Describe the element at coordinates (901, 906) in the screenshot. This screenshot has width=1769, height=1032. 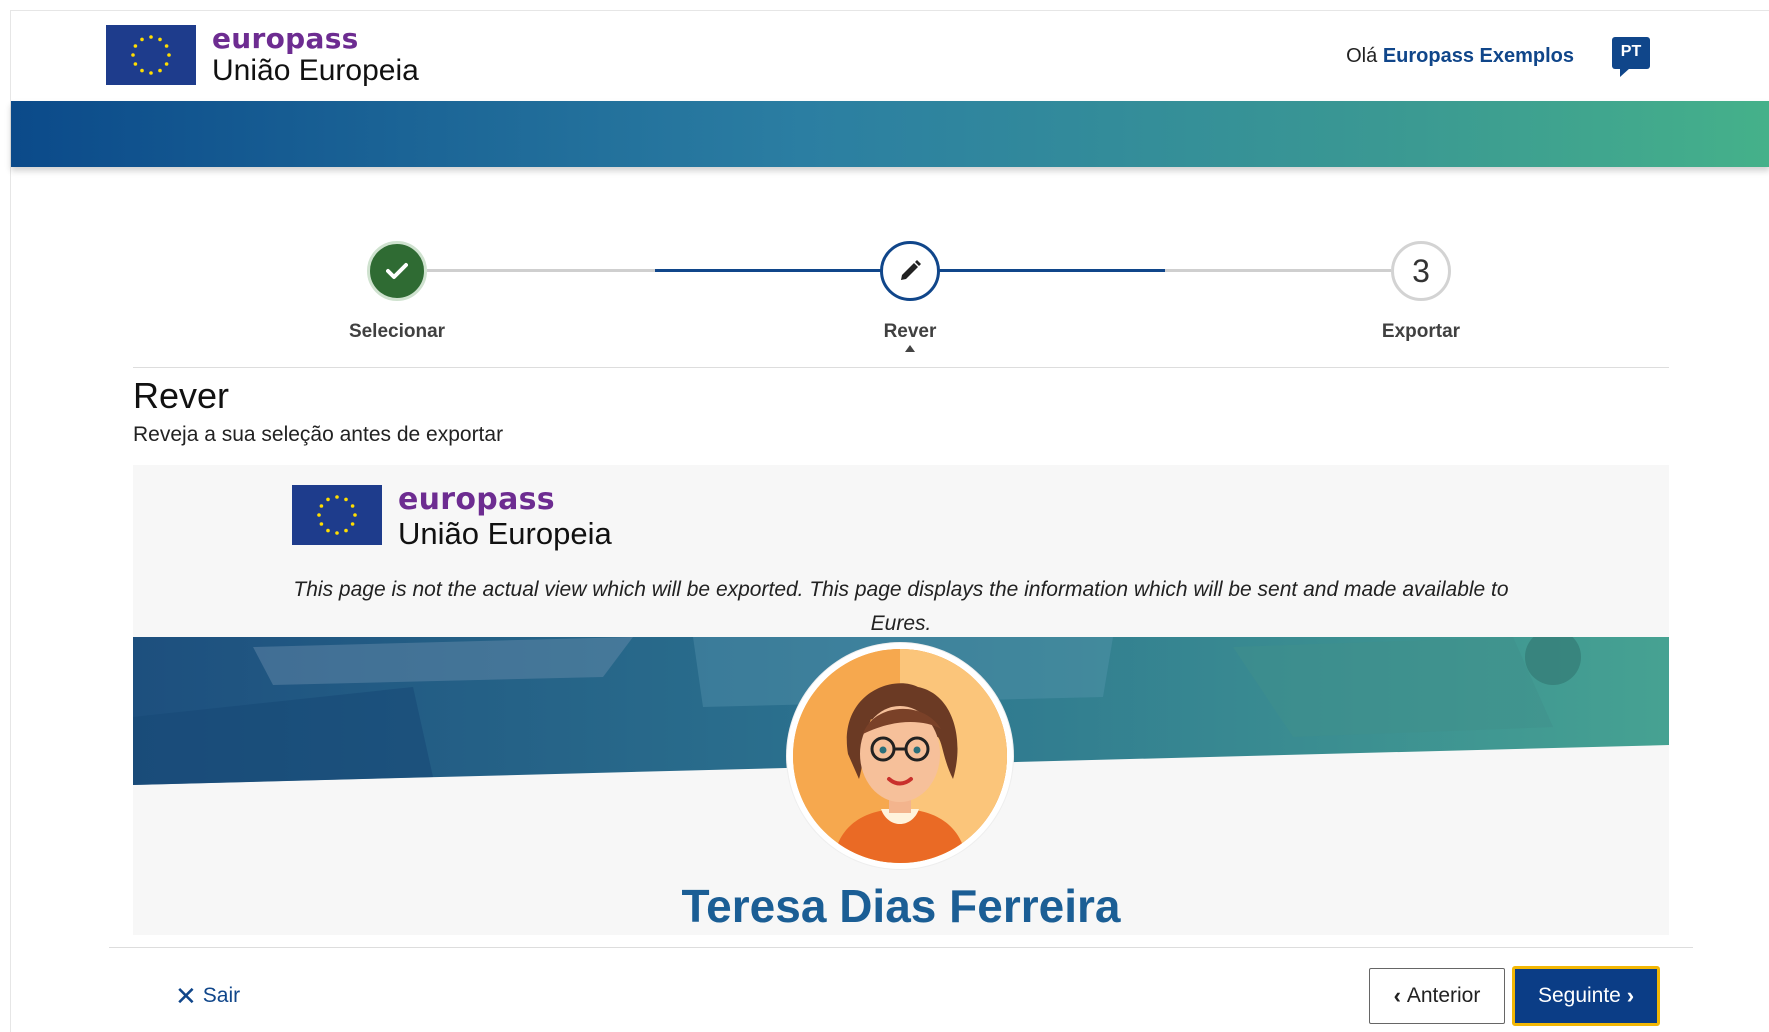
I see `cv-person-name: Teresa Dias Ferreira` at that location.